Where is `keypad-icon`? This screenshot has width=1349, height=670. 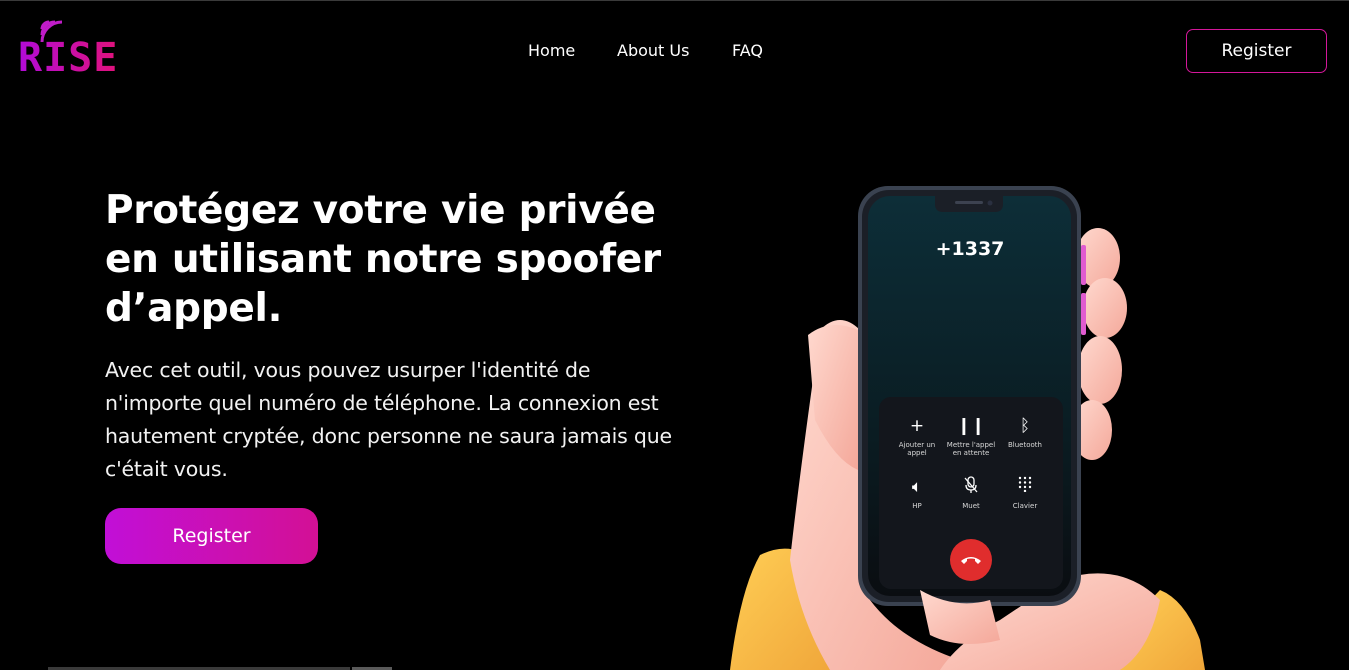
keypad-icon is located at coordinates (1025, 487).